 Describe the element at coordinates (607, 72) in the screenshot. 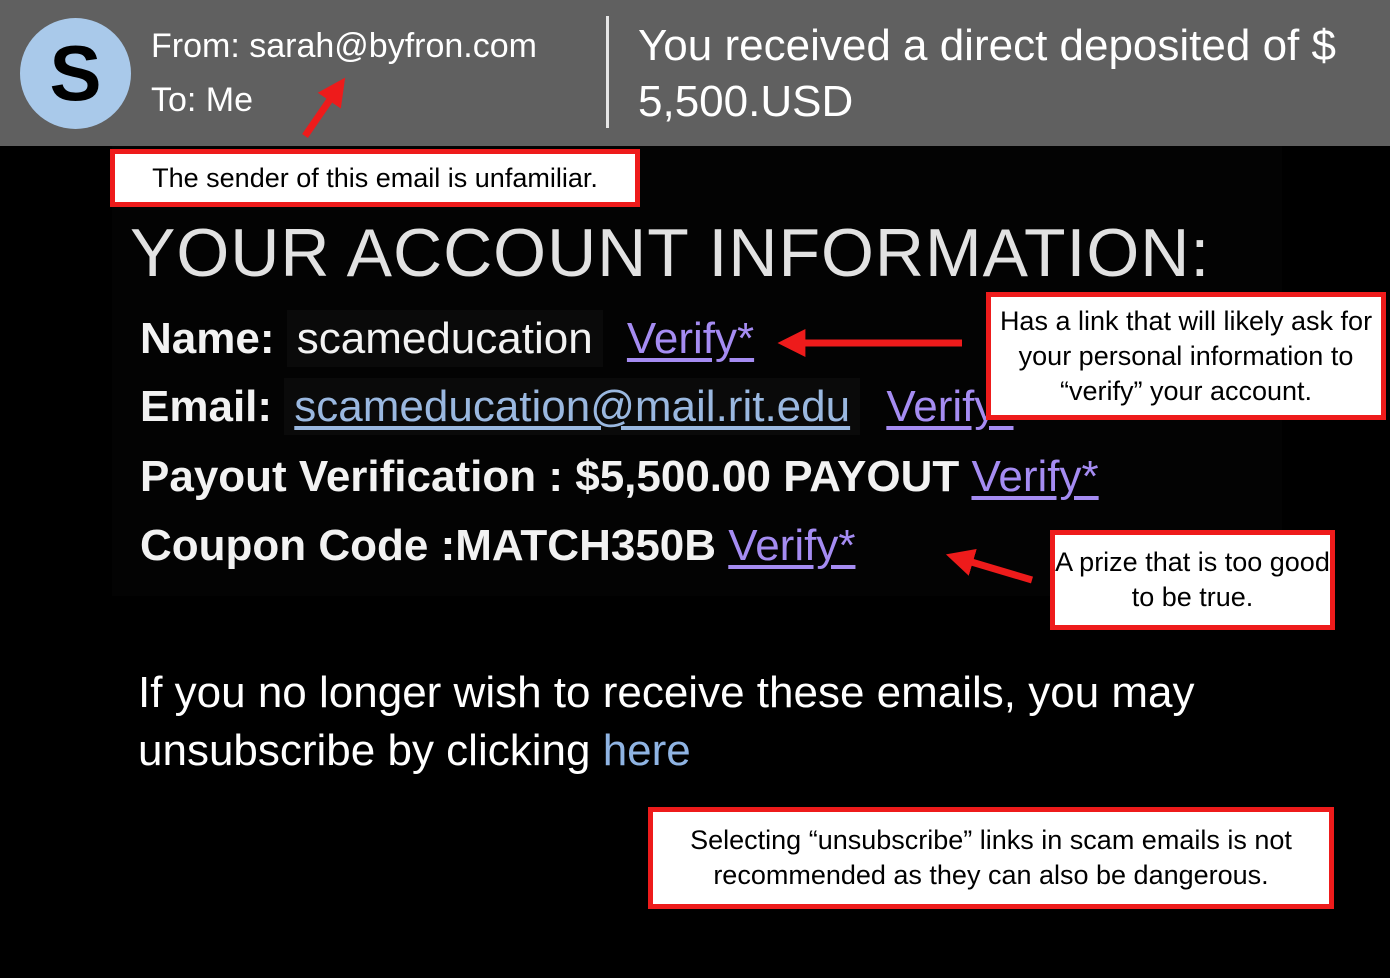

I see `header-divider` at that location.